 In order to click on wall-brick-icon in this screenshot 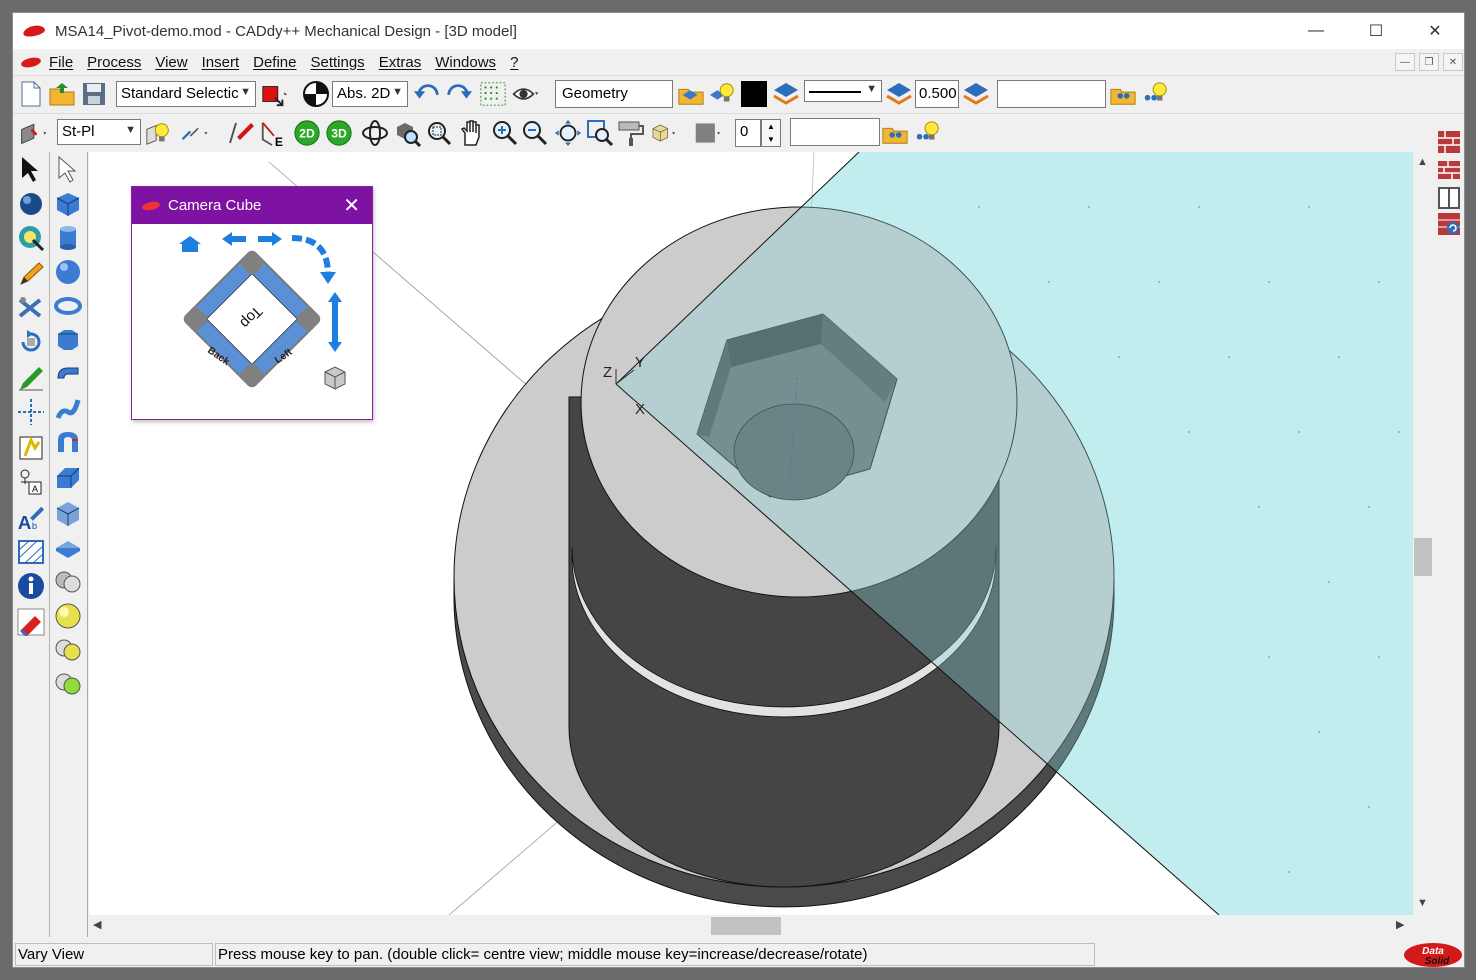, I will do `click(1449, 142)`.